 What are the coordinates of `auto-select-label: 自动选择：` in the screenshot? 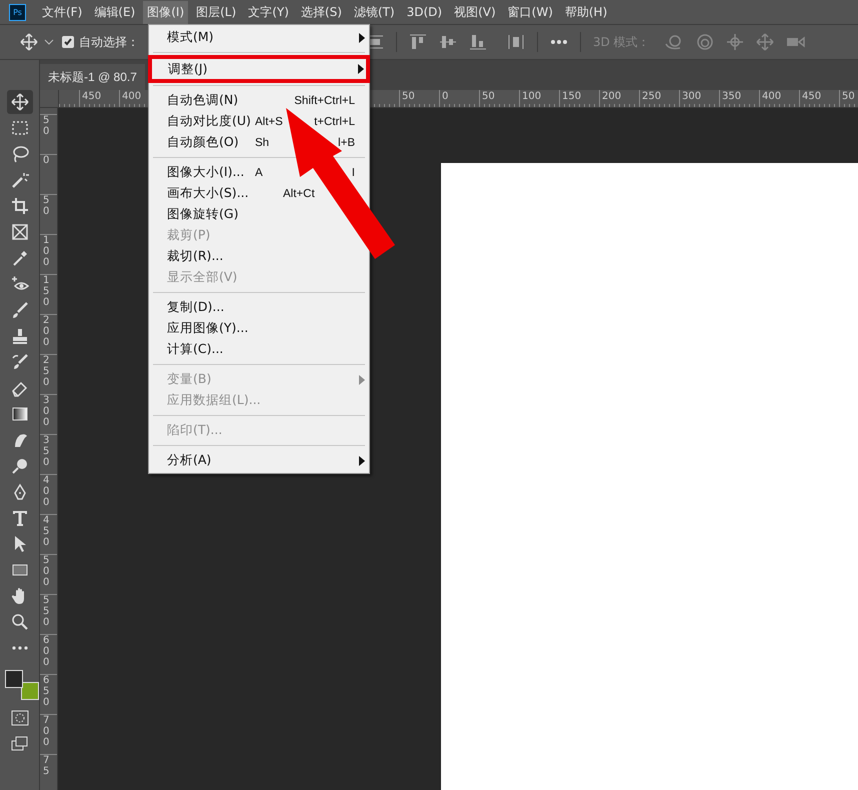 It's located at (109, 42).